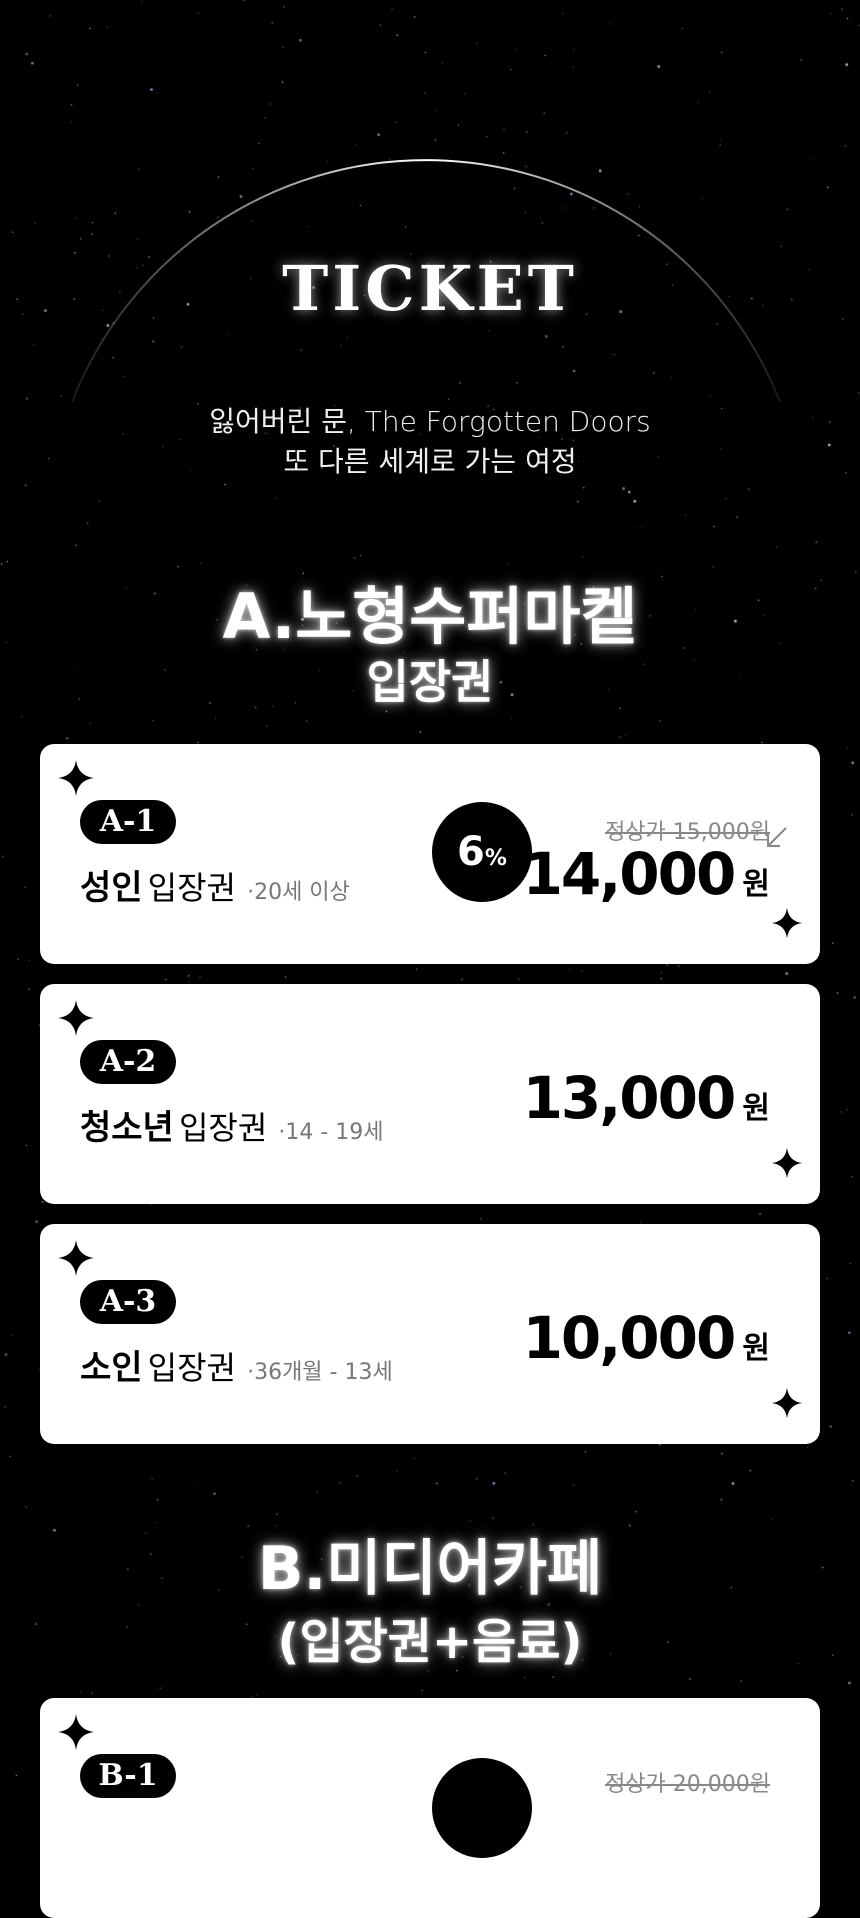 The image size is (860, 1918). What do you see at coordinates (331, 1132) in the screenshot?
I see `ticket-age: ·14 - 19세` at bounding box center [331, 1132].